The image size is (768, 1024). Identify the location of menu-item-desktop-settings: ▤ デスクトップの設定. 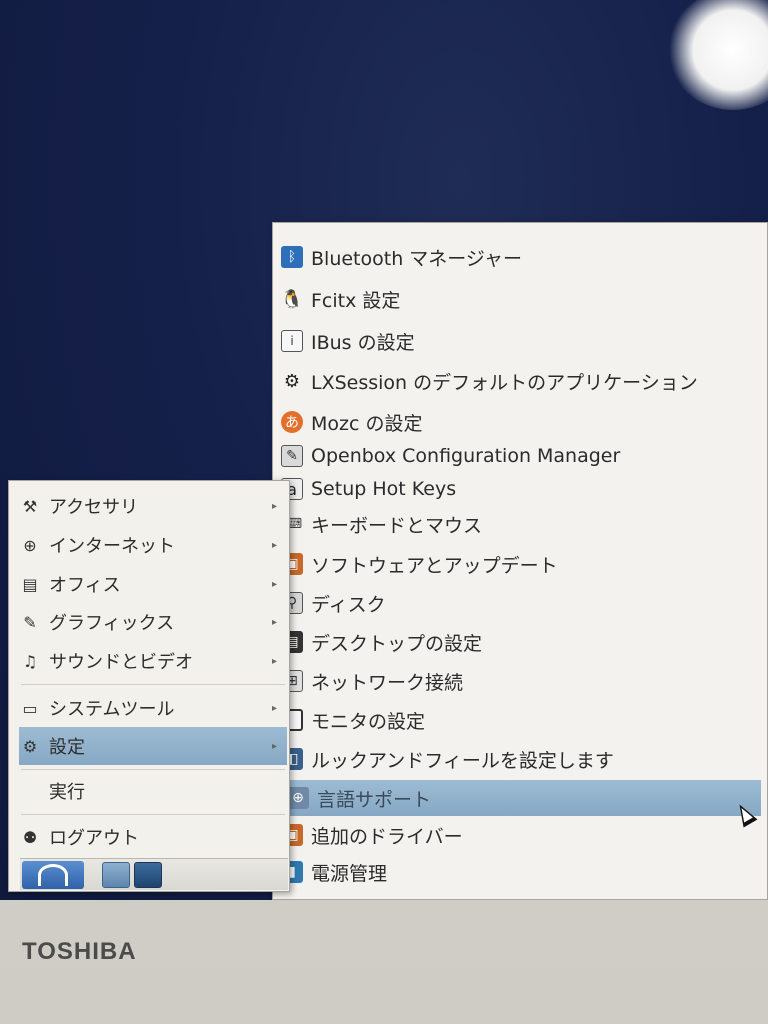
(521, 642).